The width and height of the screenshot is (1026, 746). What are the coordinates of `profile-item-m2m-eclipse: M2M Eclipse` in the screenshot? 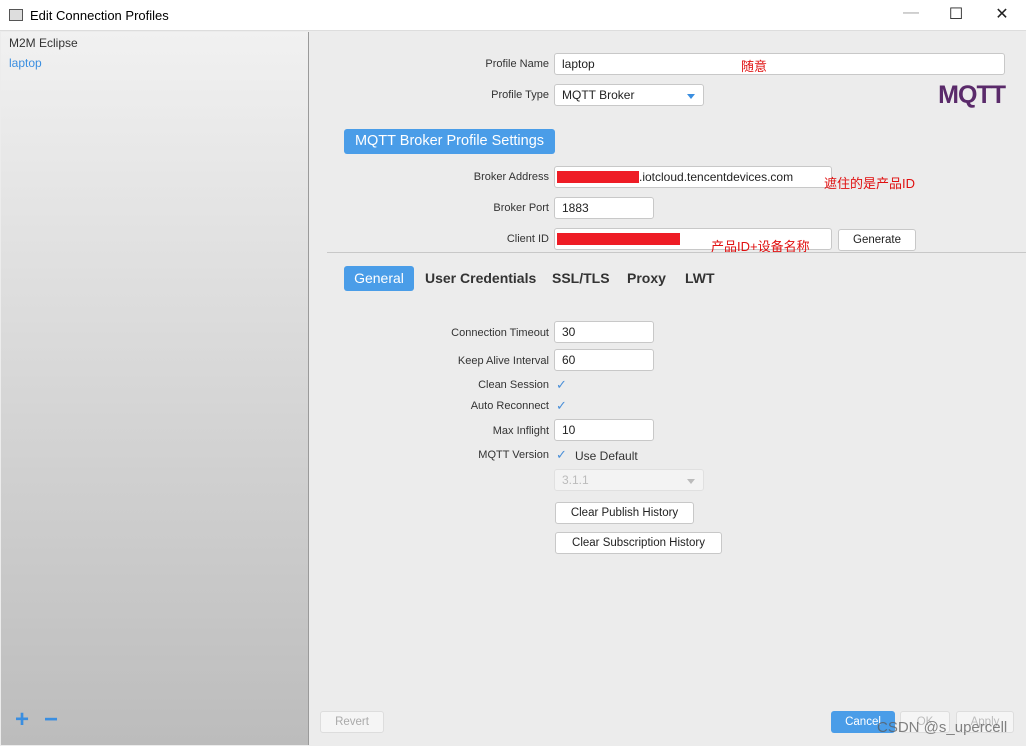 It's located at (43, 43).